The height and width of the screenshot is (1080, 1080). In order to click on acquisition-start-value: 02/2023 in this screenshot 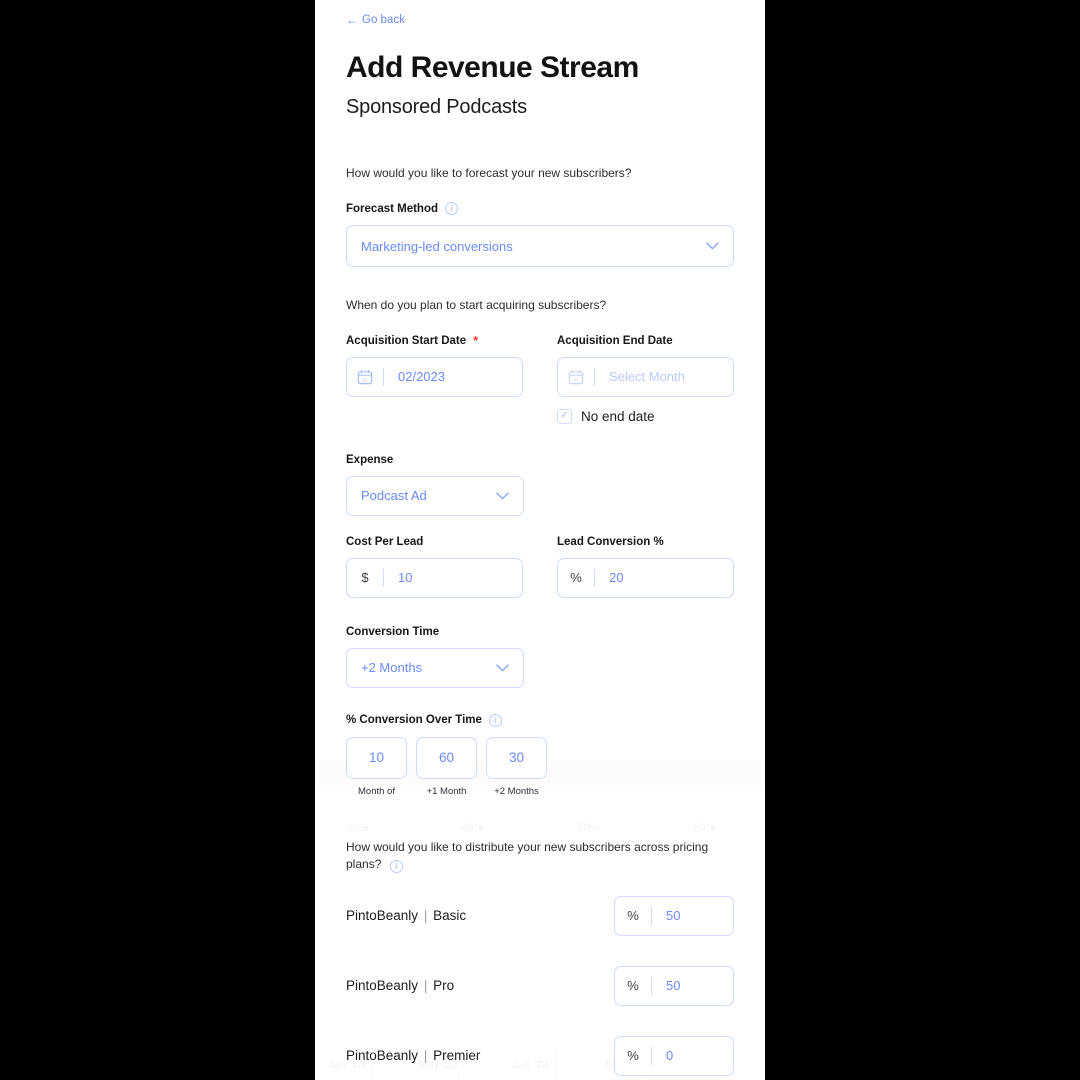, I will do `click(421, 377)`.